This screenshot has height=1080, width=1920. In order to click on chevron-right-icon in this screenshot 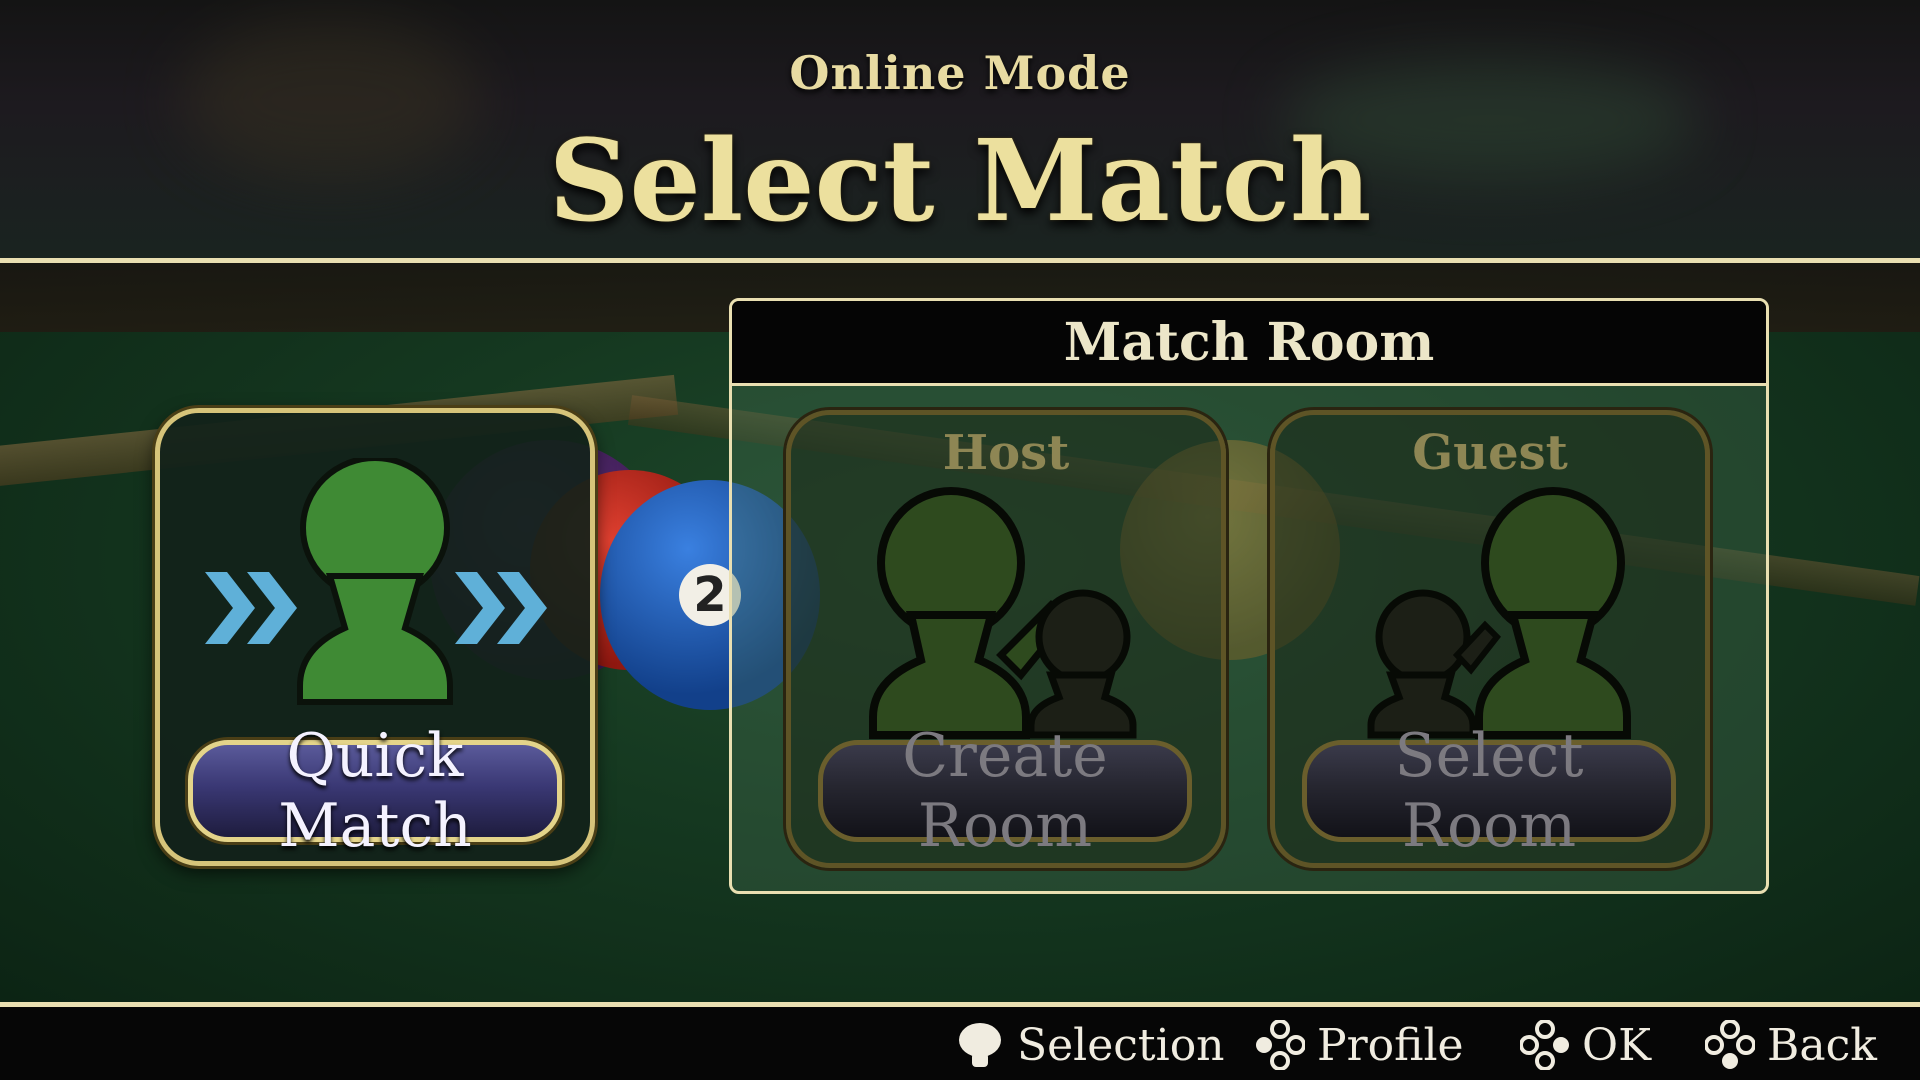, I will do `click(501, 608)`.